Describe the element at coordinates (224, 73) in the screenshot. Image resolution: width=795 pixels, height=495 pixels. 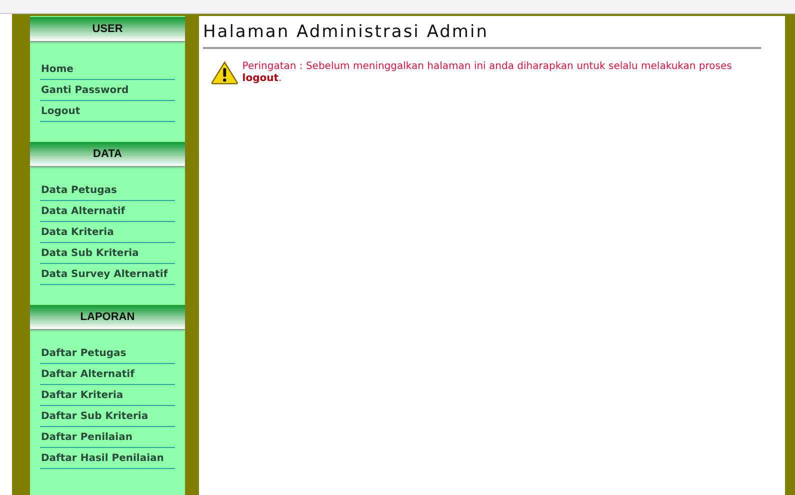
I see `warning-icon` at that location.